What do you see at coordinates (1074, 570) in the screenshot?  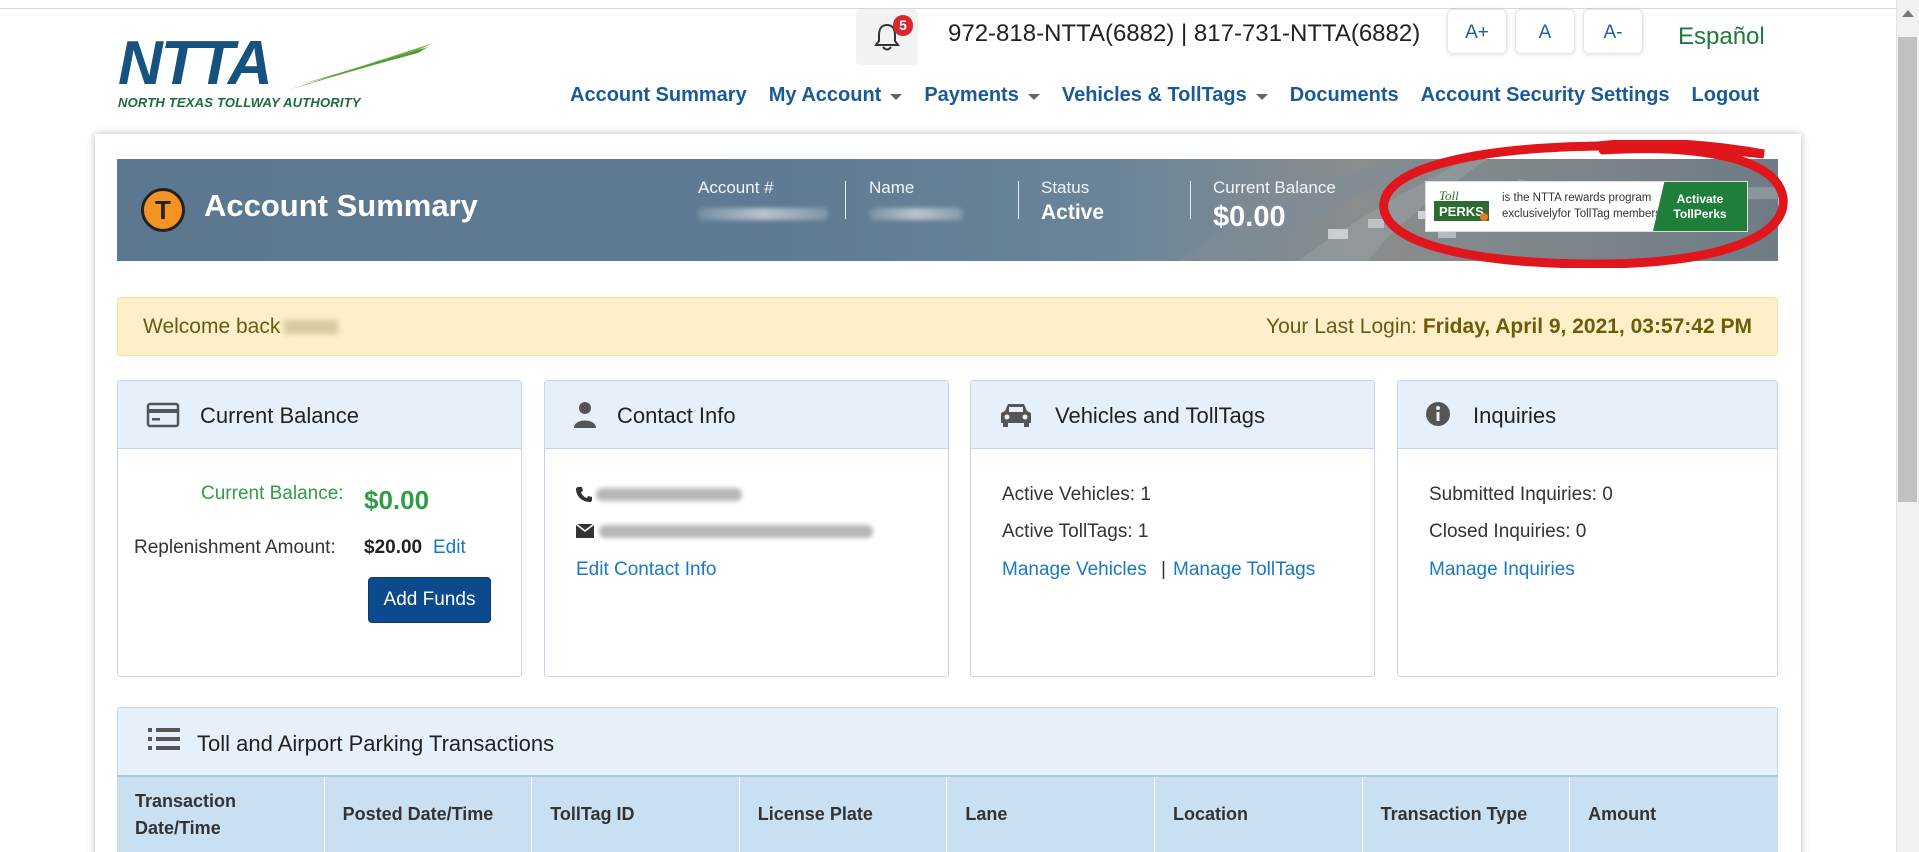 I see `manage-vehicles-link: Manage Vehicles` at bounding box center [1074, 570].